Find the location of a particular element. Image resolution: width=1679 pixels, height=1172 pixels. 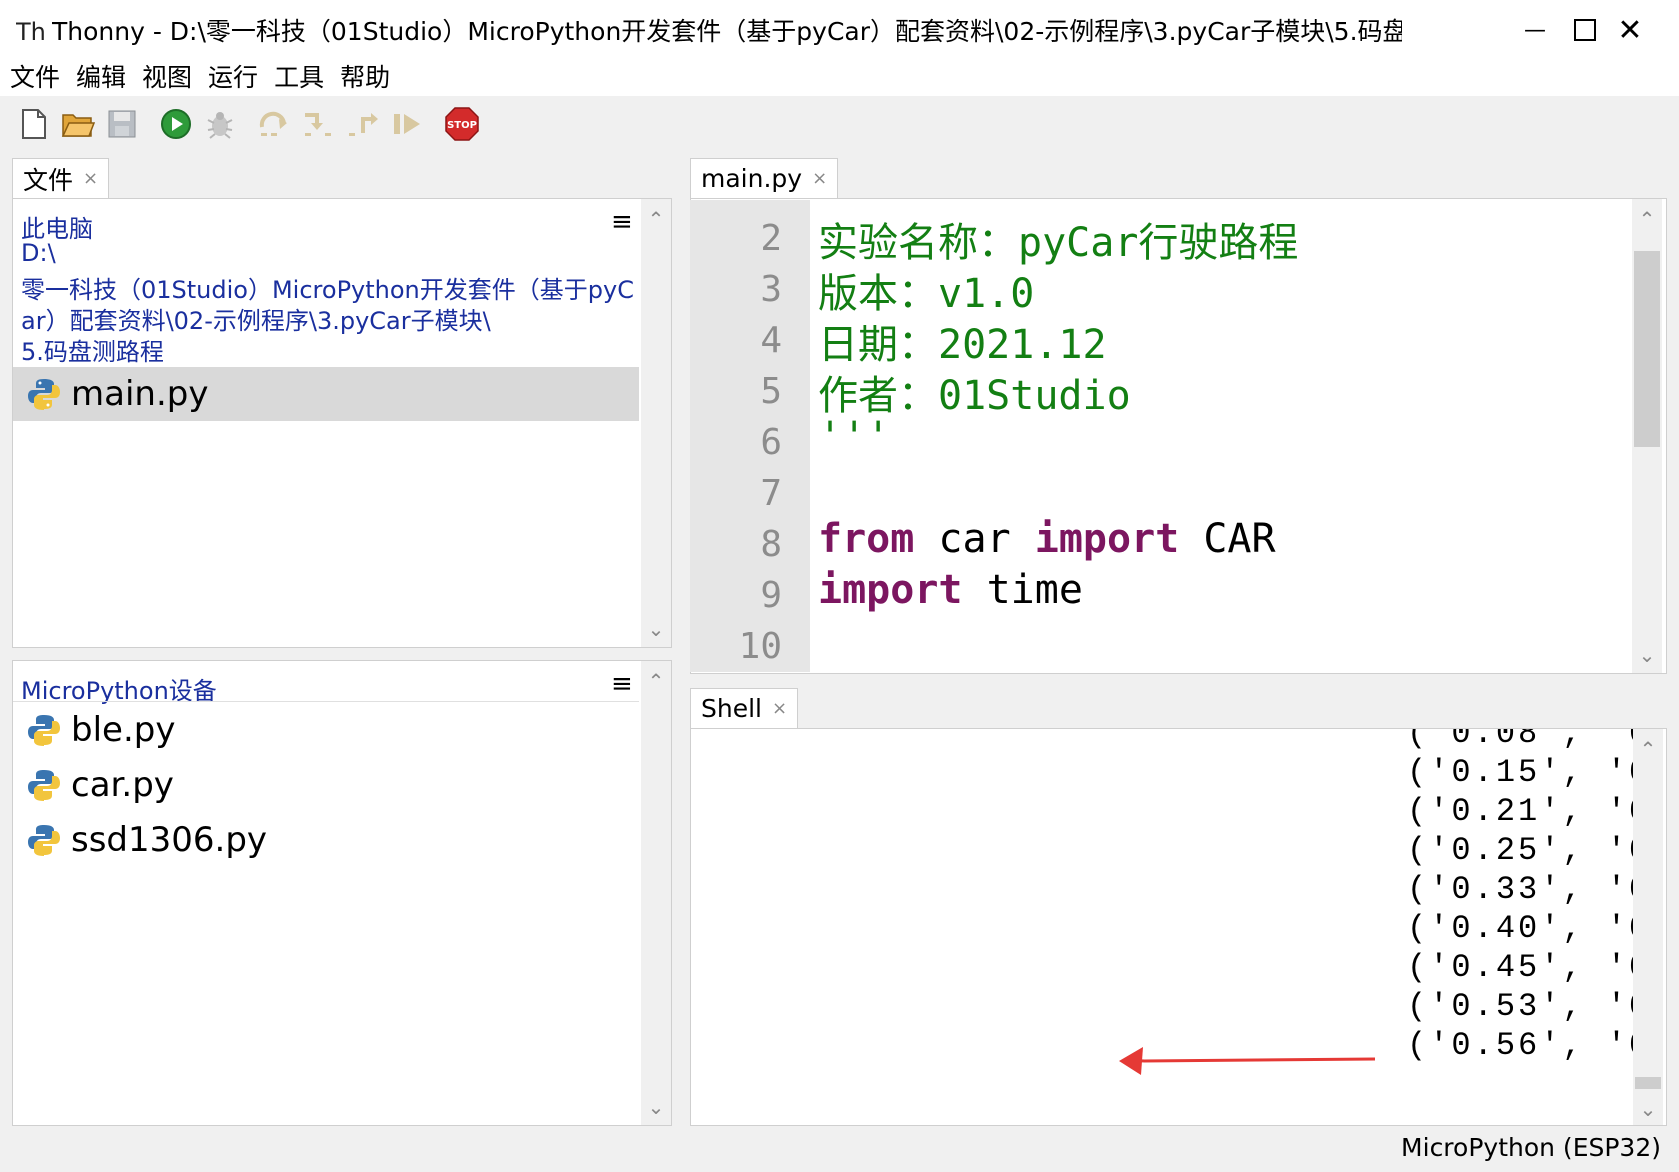

new-file-icon is located at coordinates (34, 124).